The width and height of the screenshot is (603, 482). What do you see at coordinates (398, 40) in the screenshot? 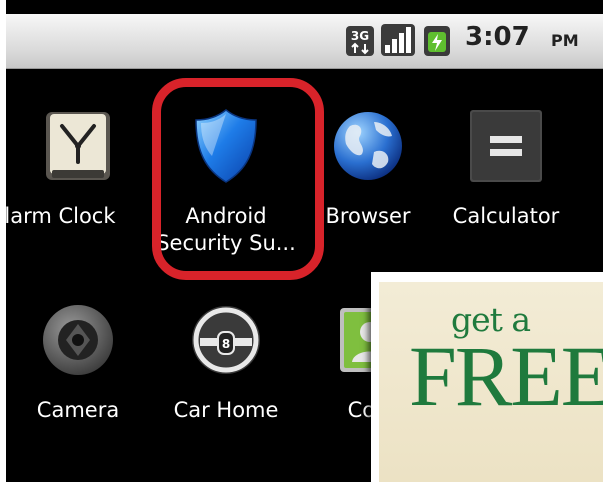
I see `signal-strength-icon` at bounding box center [398, 40].